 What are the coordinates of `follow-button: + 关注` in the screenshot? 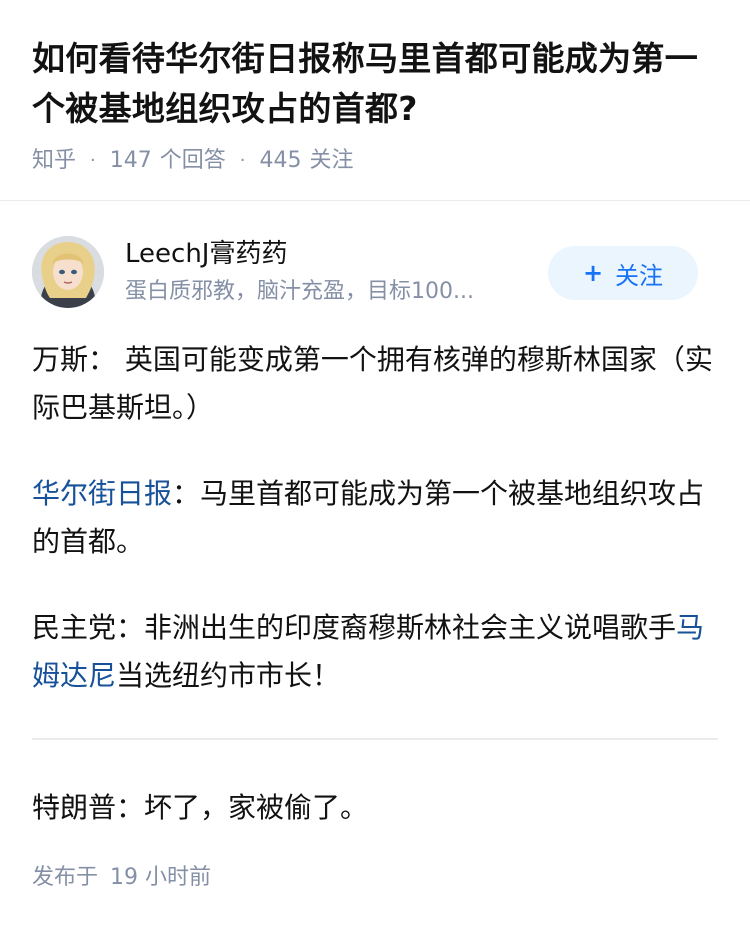 It's located at (623, 273).